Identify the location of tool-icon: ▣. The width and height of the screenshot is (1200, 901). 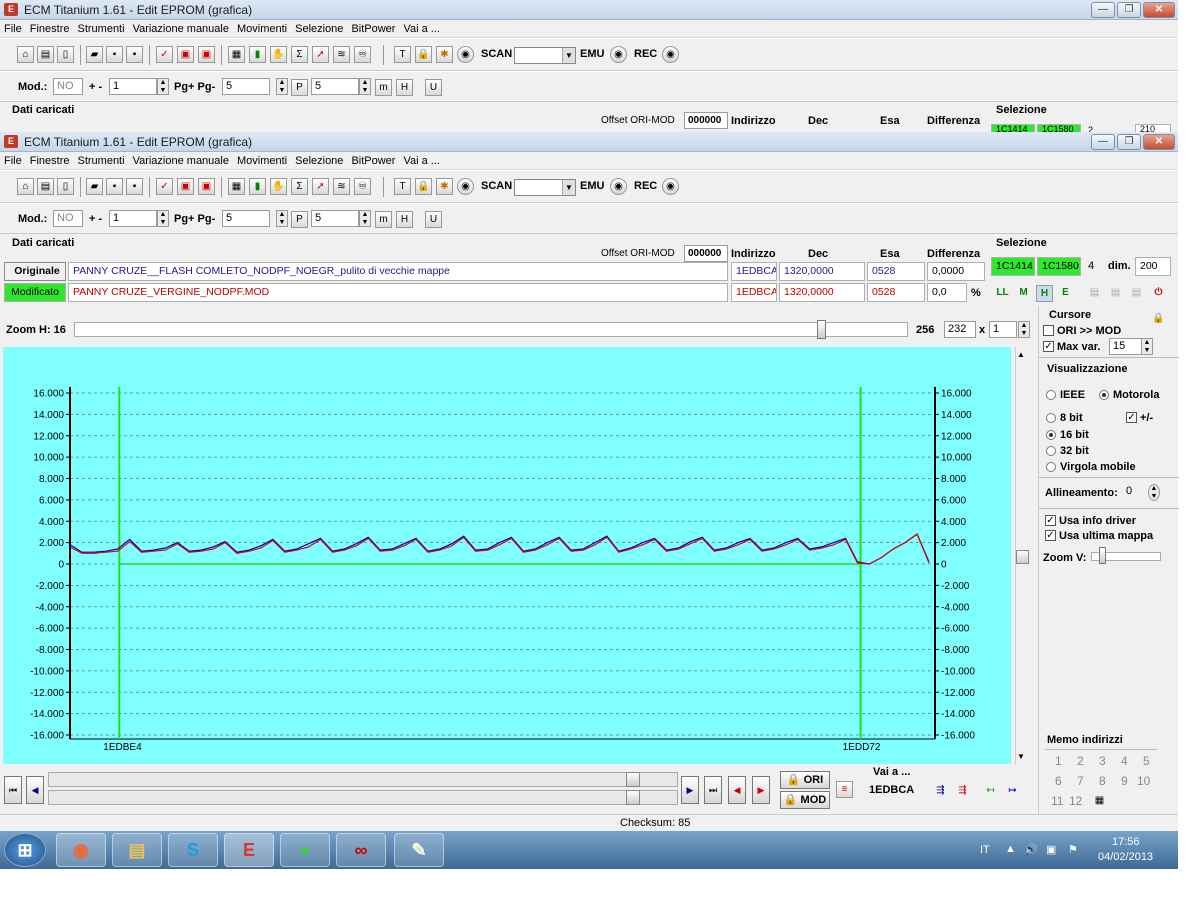
(185, 186).